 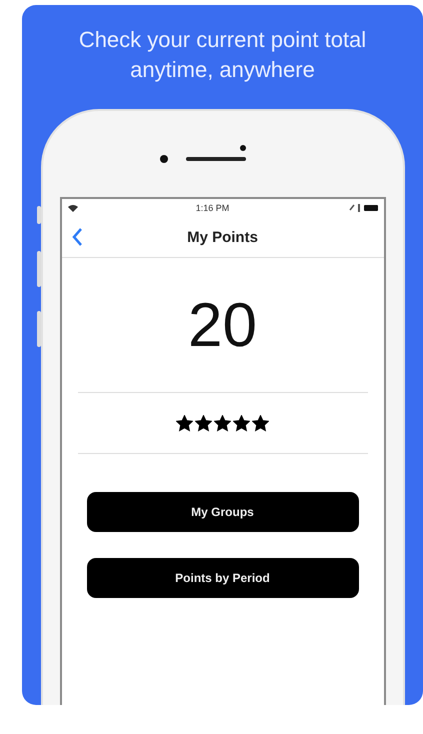 What do you see at coordinates (216, 159) in the screenshot?
I see `speaker-icon` at bounding box center [216, 159].